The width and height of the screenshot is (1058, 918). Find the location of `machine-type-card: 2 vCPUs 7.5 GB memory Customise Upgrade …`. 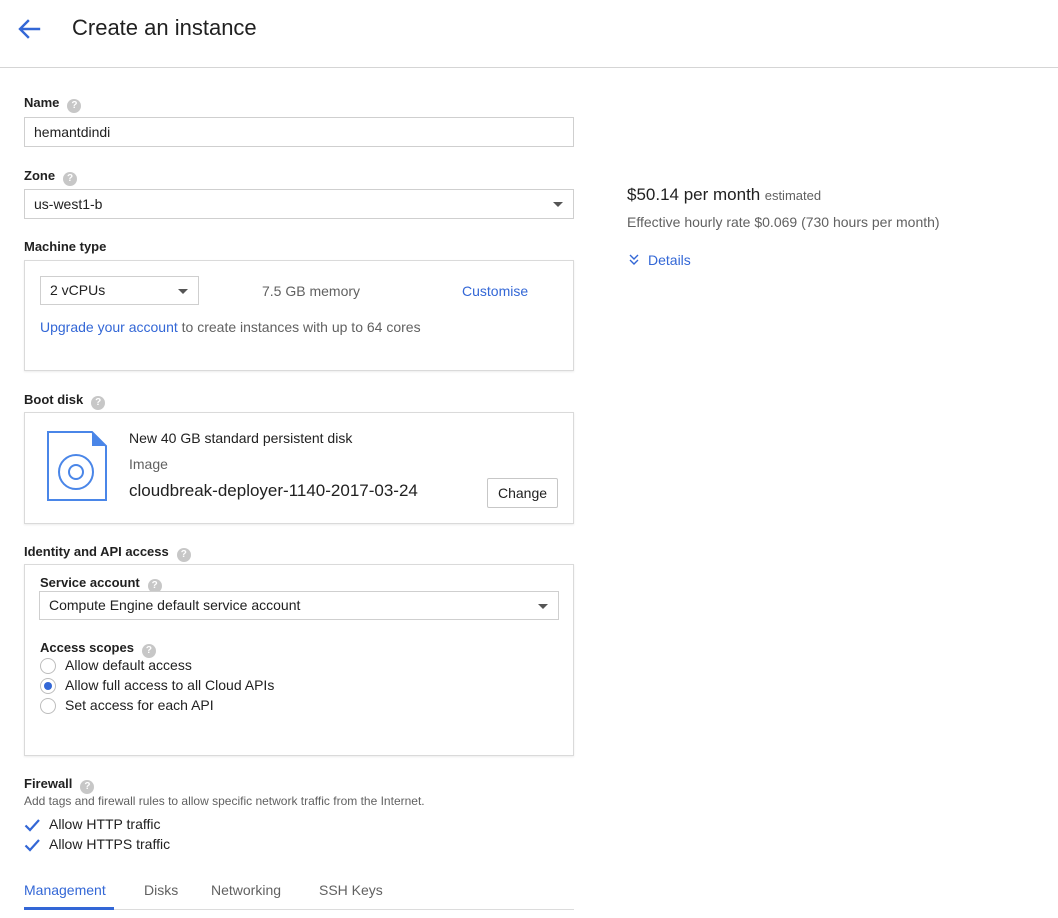

machine-type-card: 2 vCPUs 7.5 GB memory Customise Upgrade … is located at coordinates (299, 315).